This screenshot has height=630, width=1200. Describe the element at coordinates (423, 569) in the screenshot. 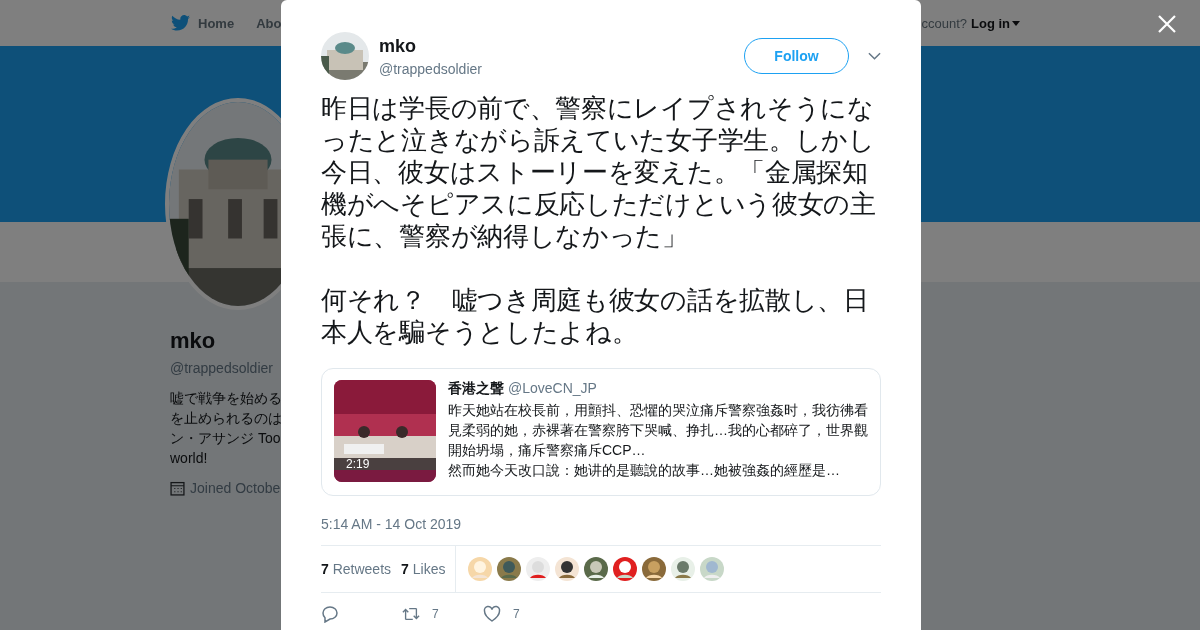

I see `stat-link: 7 Likes` at that location.